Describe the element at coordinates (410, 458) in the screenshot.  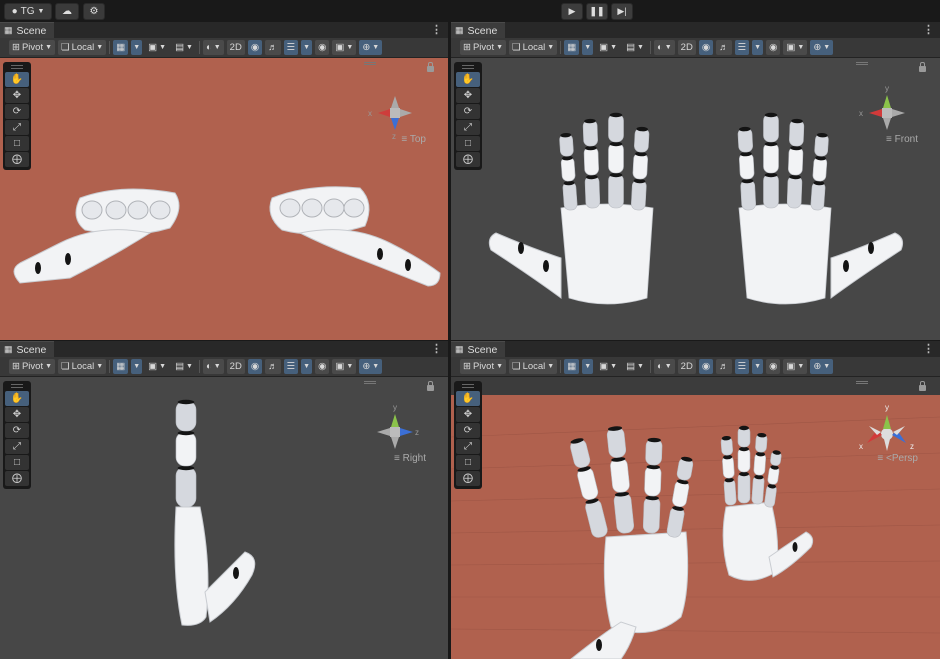
I see `view-label: ≡ Right` at that location.